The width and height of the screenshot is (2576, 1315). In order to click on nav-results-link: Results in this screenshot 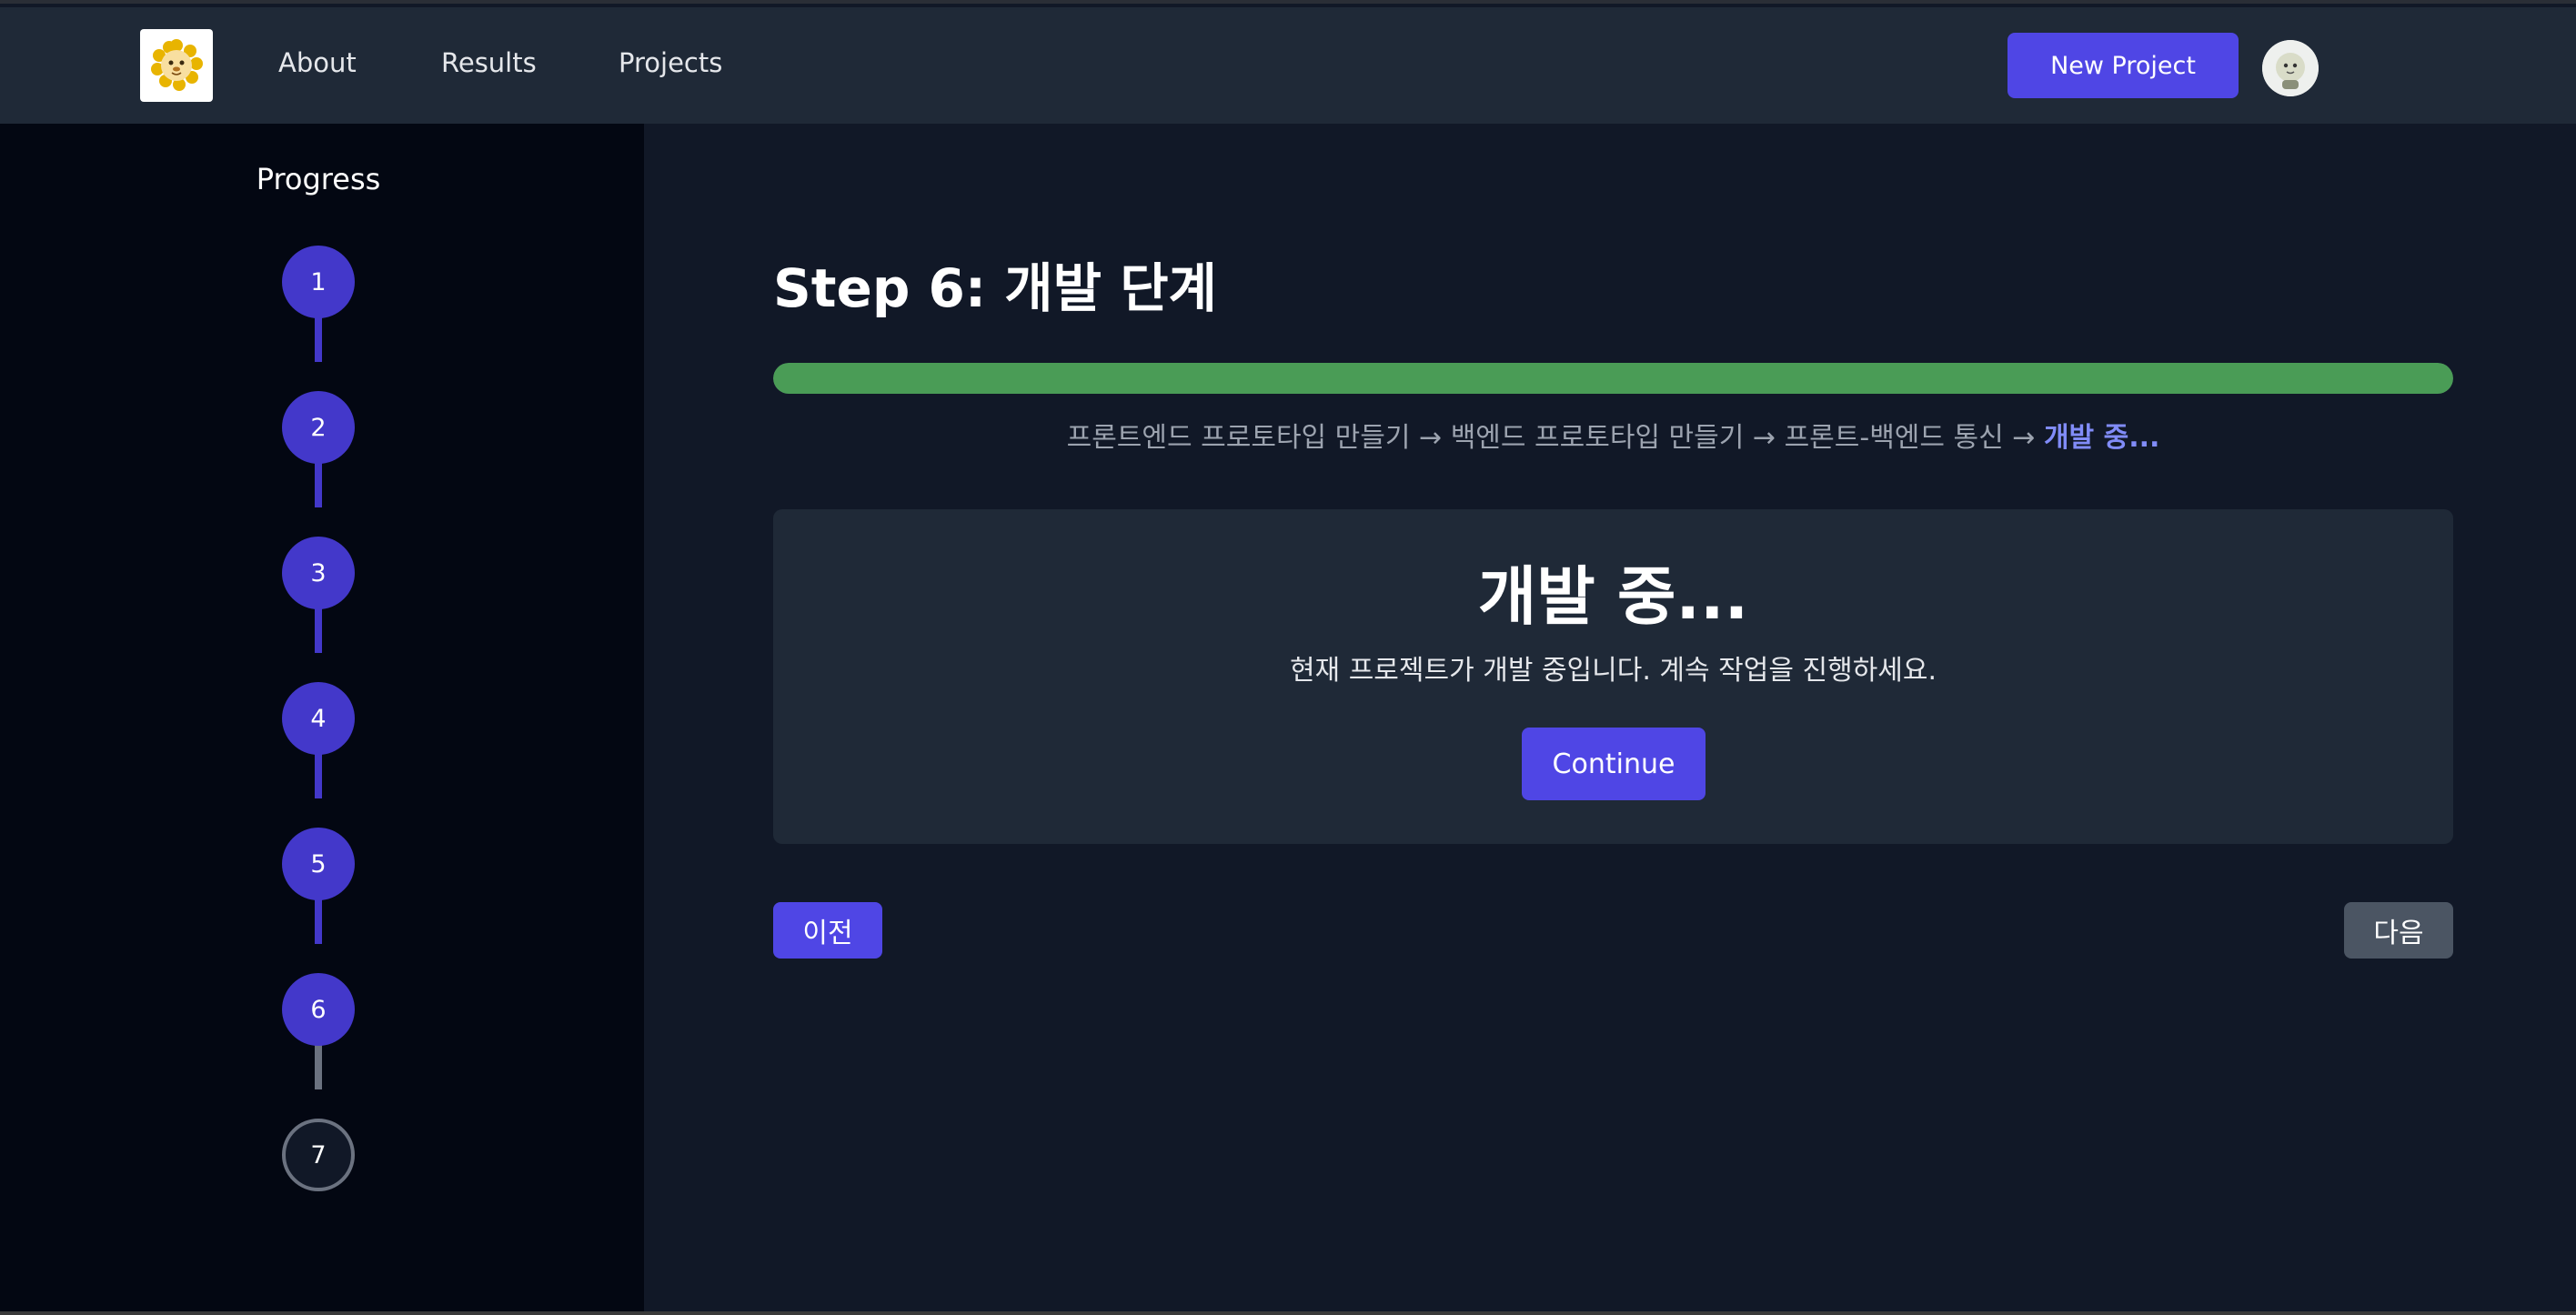, I will do `click(489, 62)`.